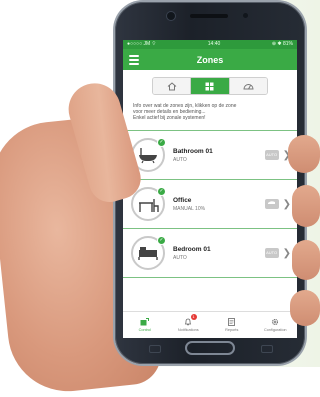 Image resolution: width=320 pixels, height=397 pixels. What do you see at coordinates (275, 330) in the screenshot?
I see `nav-label: Configuration` at bounding box center [275, 330].